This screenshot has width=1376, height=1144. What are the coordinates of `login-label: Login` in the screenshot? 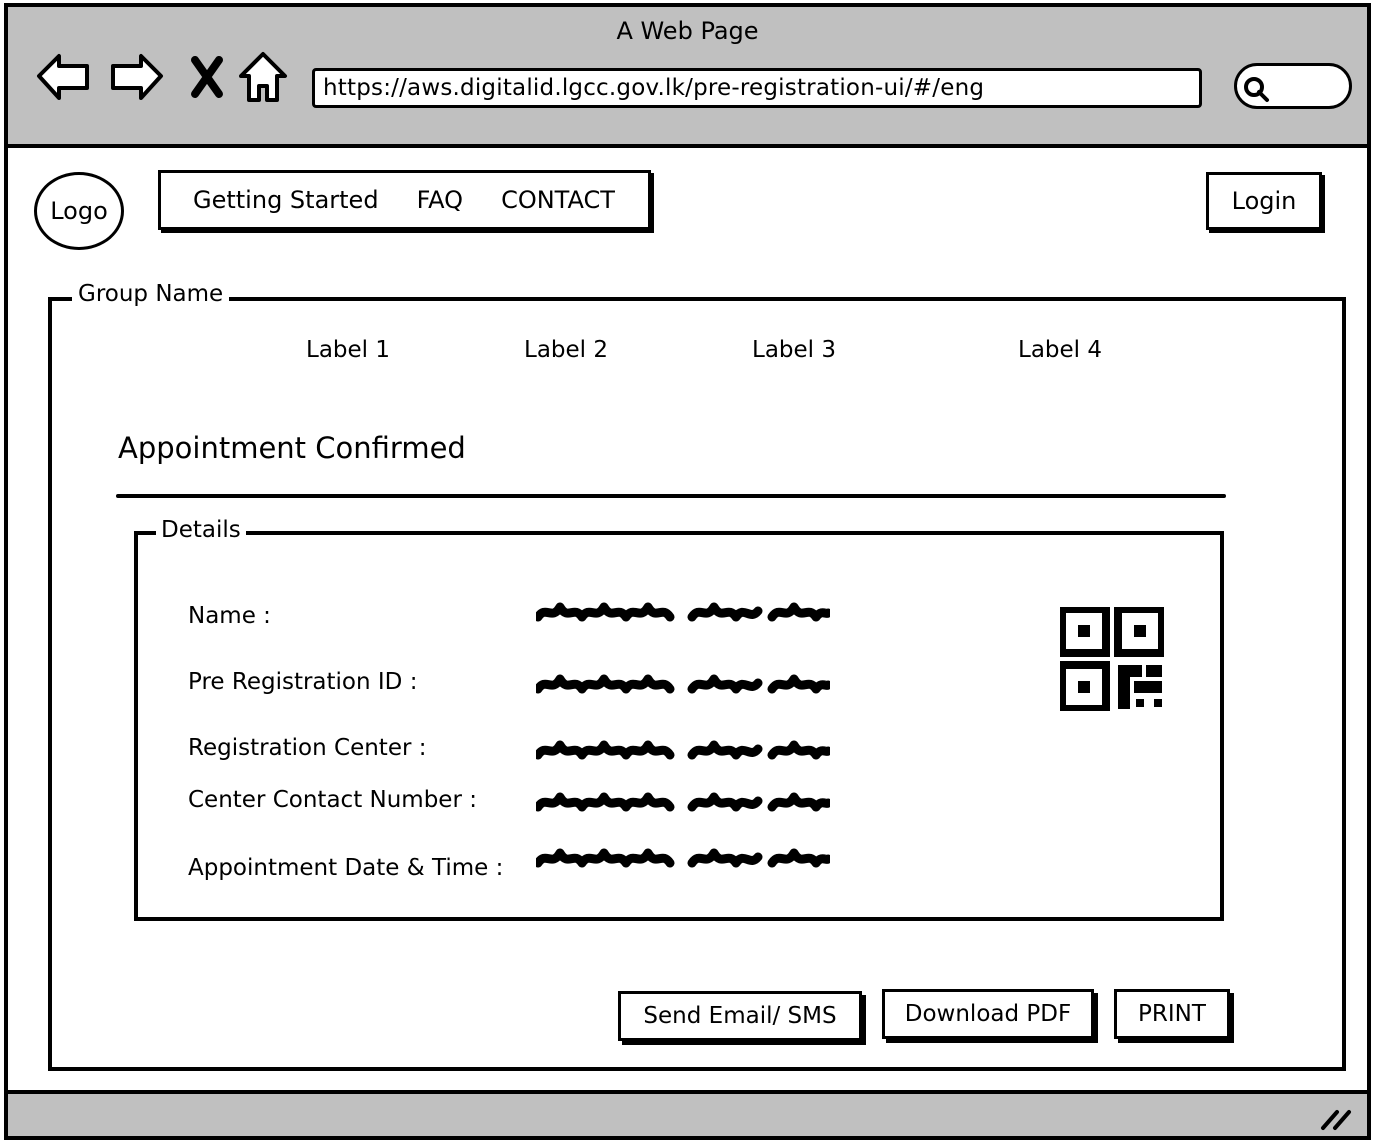 It's located at (1264, 201).